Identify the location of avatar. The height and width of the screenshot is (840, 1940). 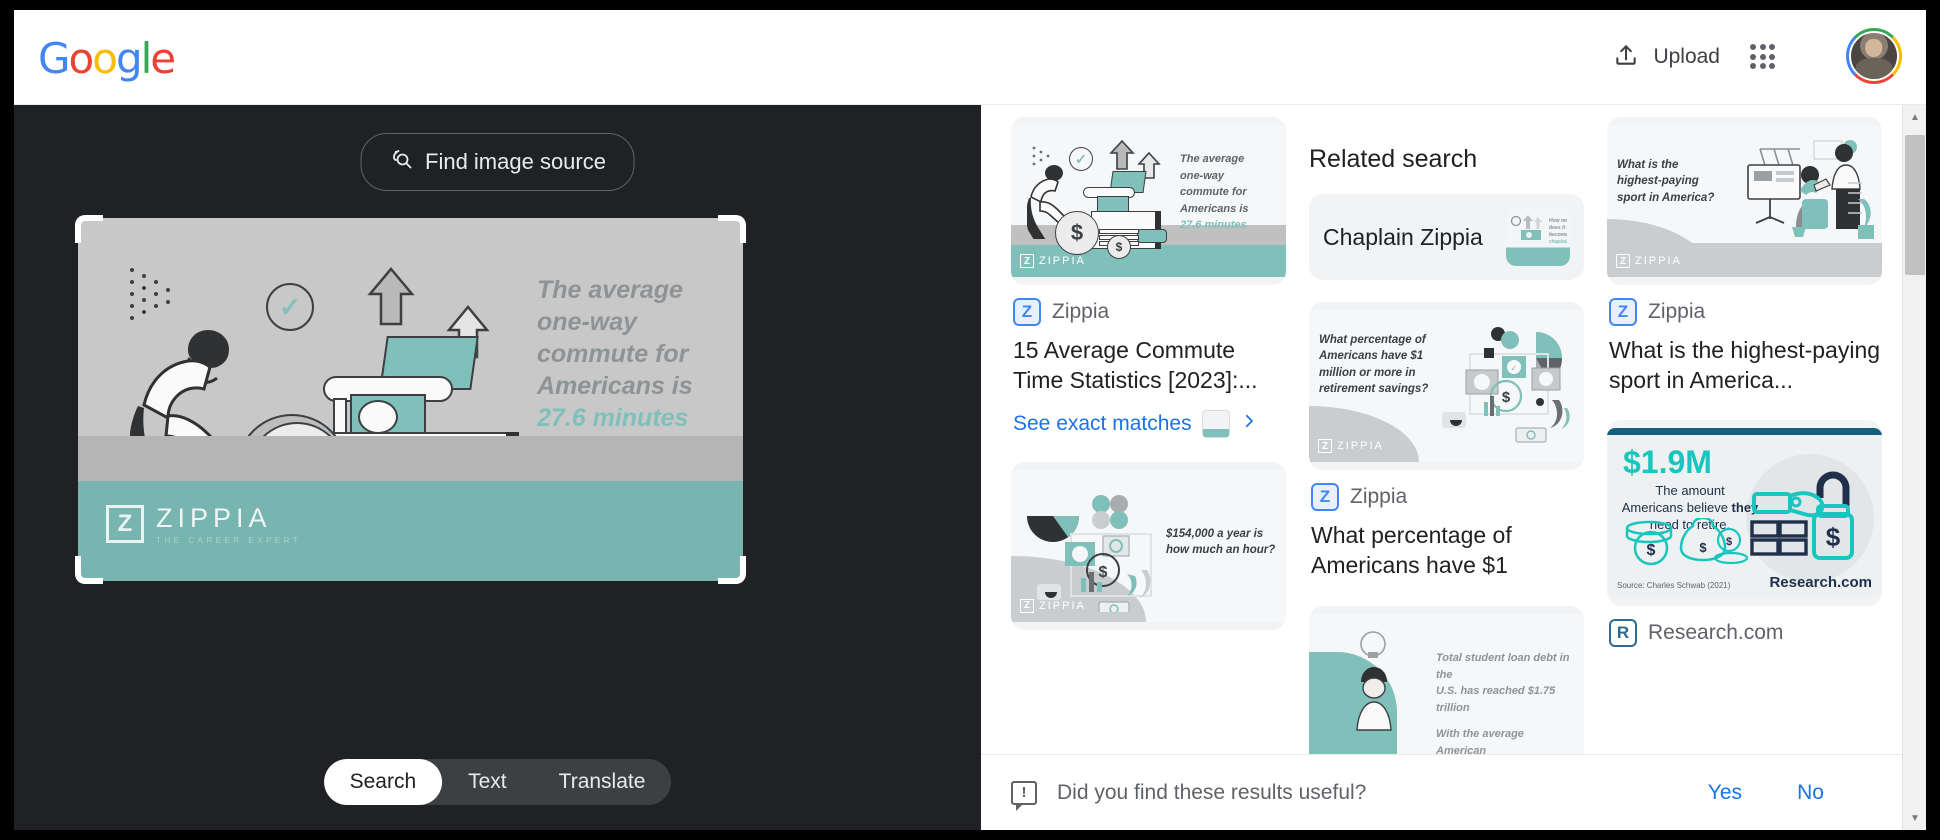
(1874, 56).